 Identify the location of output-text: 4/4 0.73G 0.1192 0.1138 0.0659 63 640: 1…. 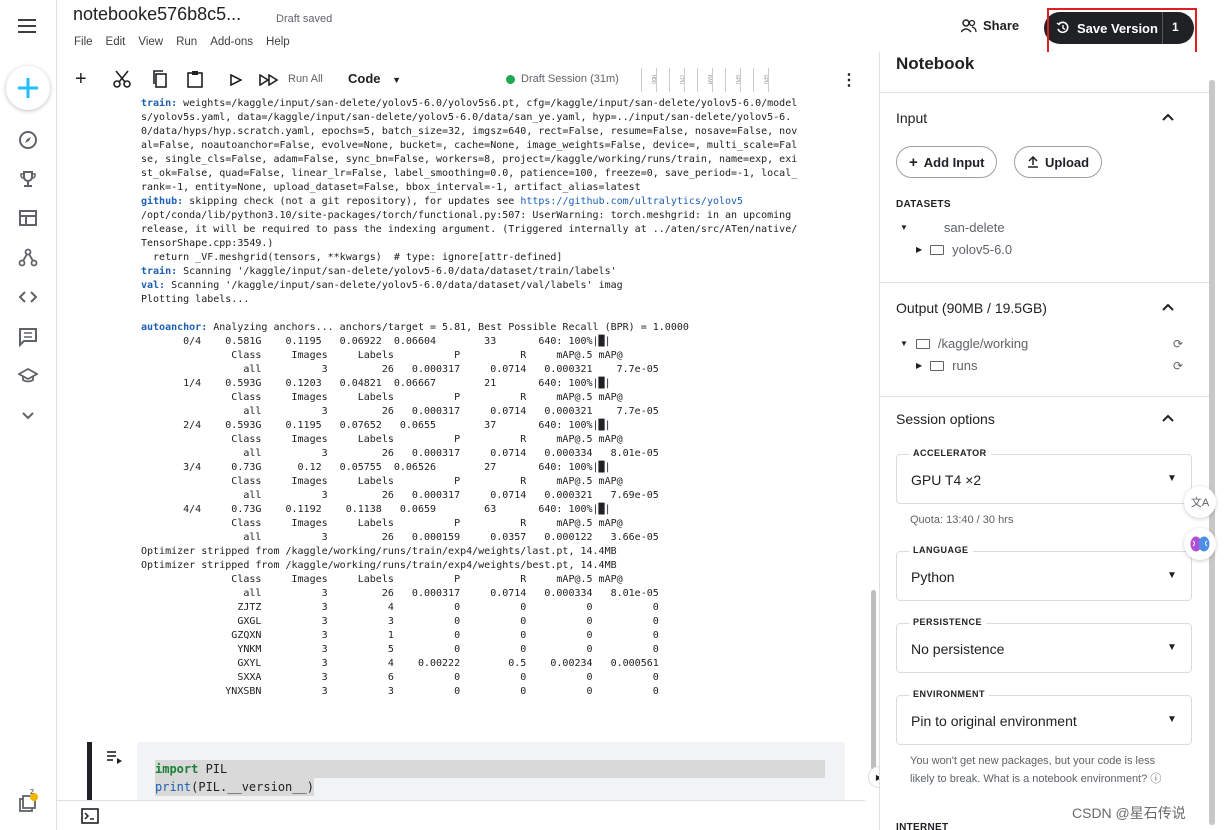
(376, 509).